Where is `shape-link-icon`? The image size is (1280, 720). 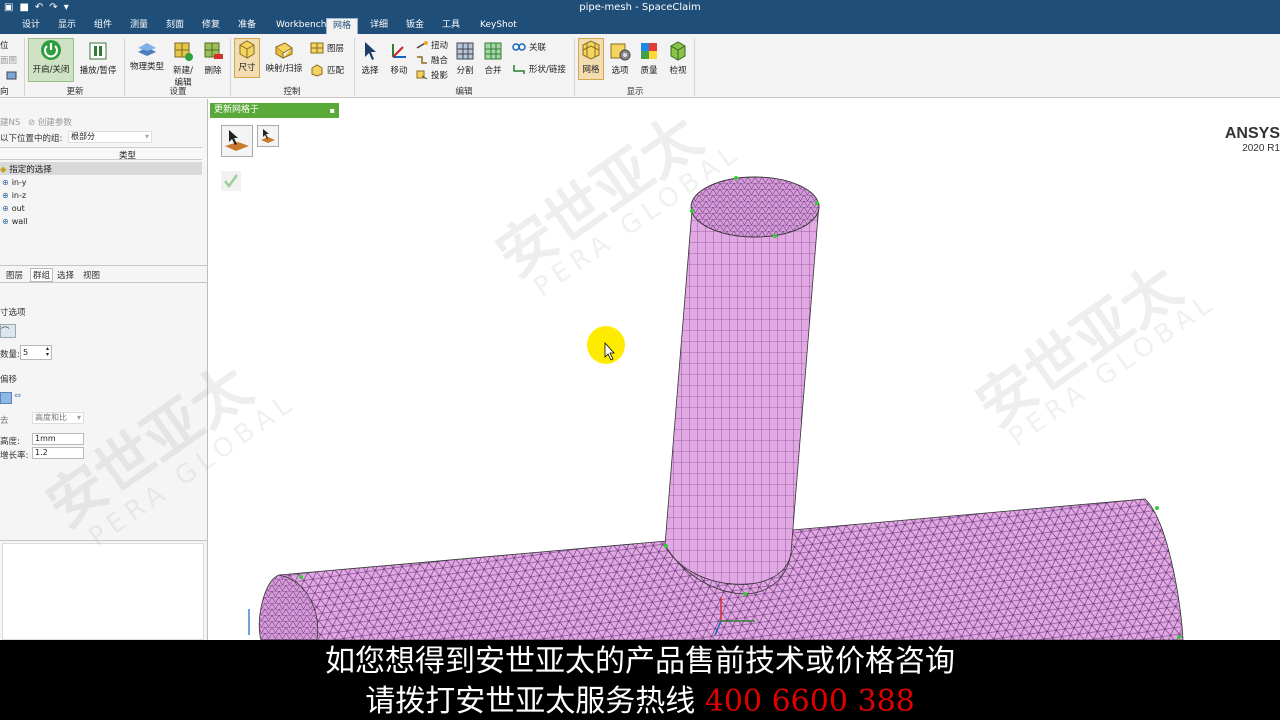
shape-link-icon is located at coordinates (519, 69).